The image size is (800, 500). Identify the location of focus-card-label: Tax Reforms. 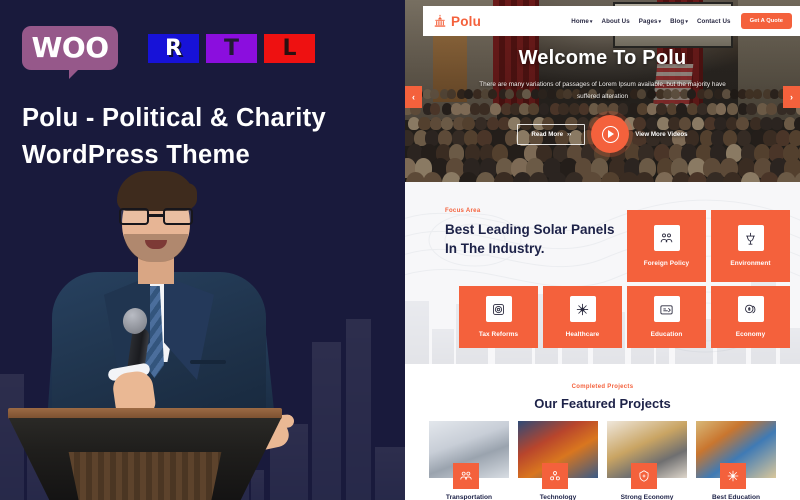
(498, 334).